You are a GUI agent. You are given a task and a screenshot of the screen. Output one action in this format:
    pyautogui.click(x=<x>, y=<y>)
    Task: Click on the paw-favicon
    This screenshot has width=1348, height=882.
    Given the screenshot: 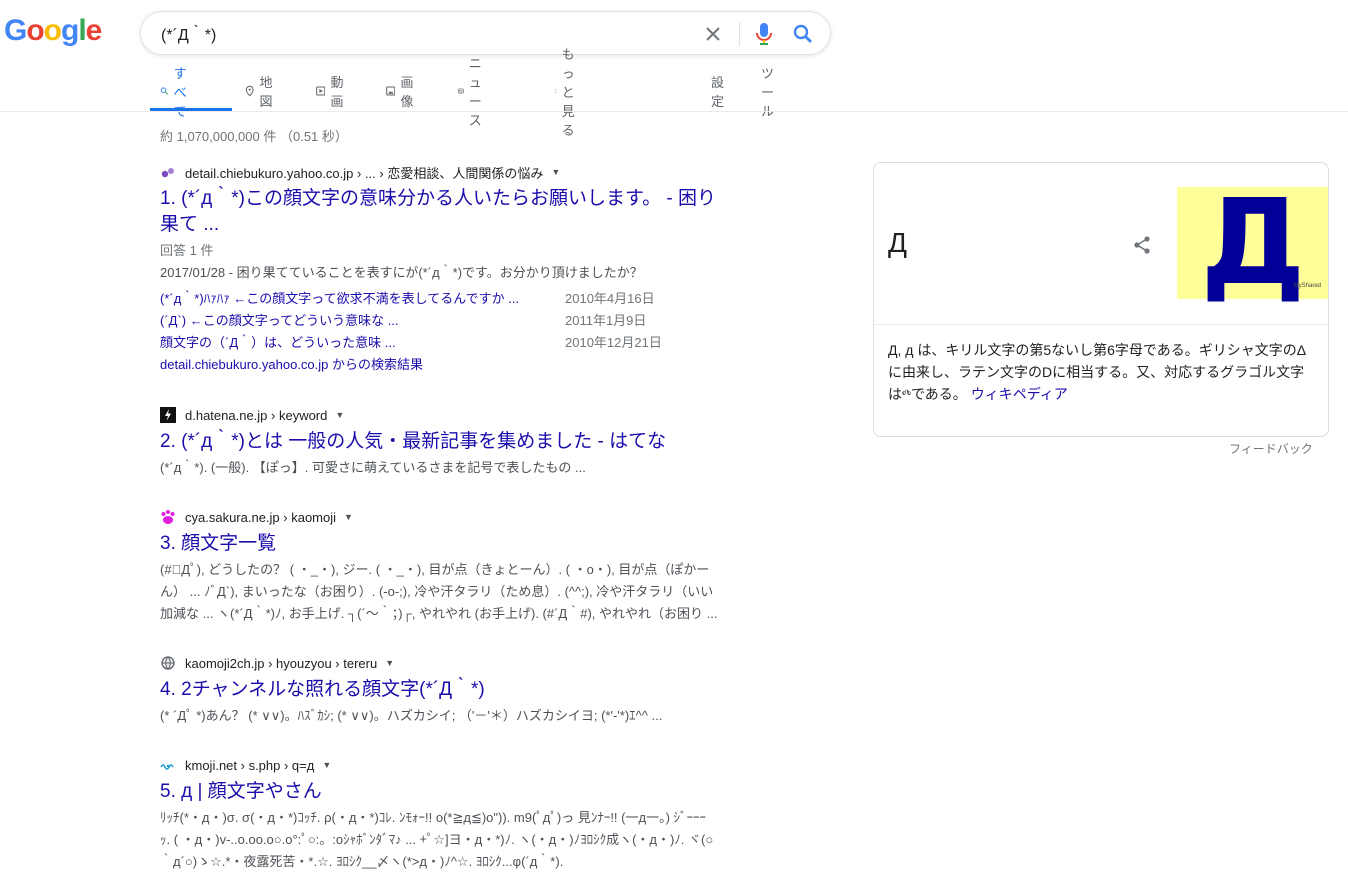 What is the action you would take?
    pyautogui.click(x=168, y=517)
    